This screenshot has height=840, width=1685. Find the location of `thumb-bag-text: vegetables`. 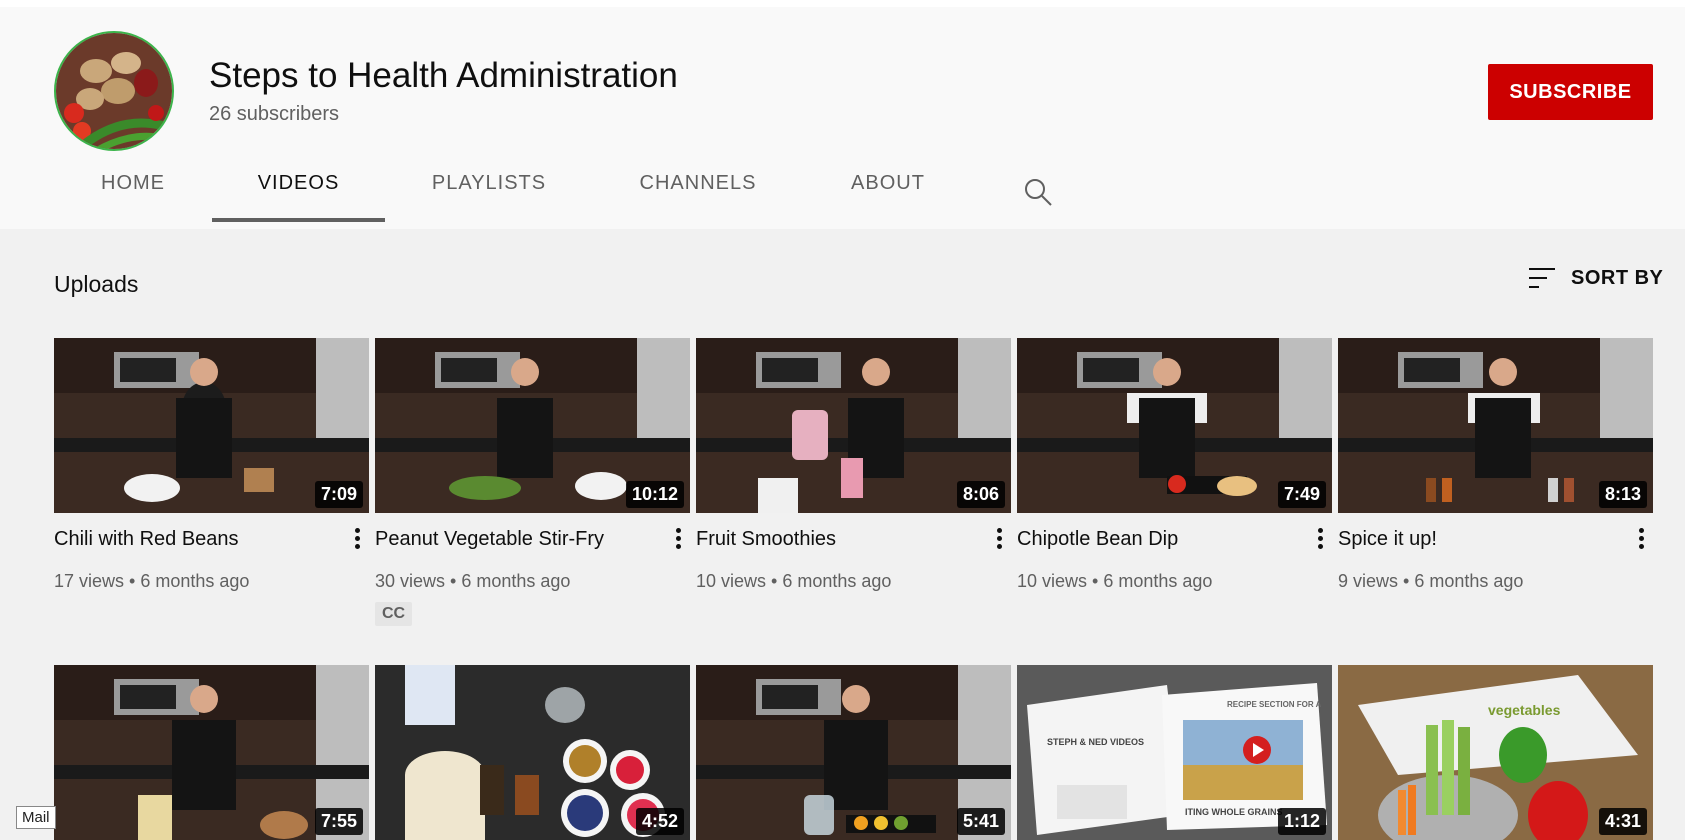

thumb-bag-text: vegetables is located at coordinates (1524, 710).